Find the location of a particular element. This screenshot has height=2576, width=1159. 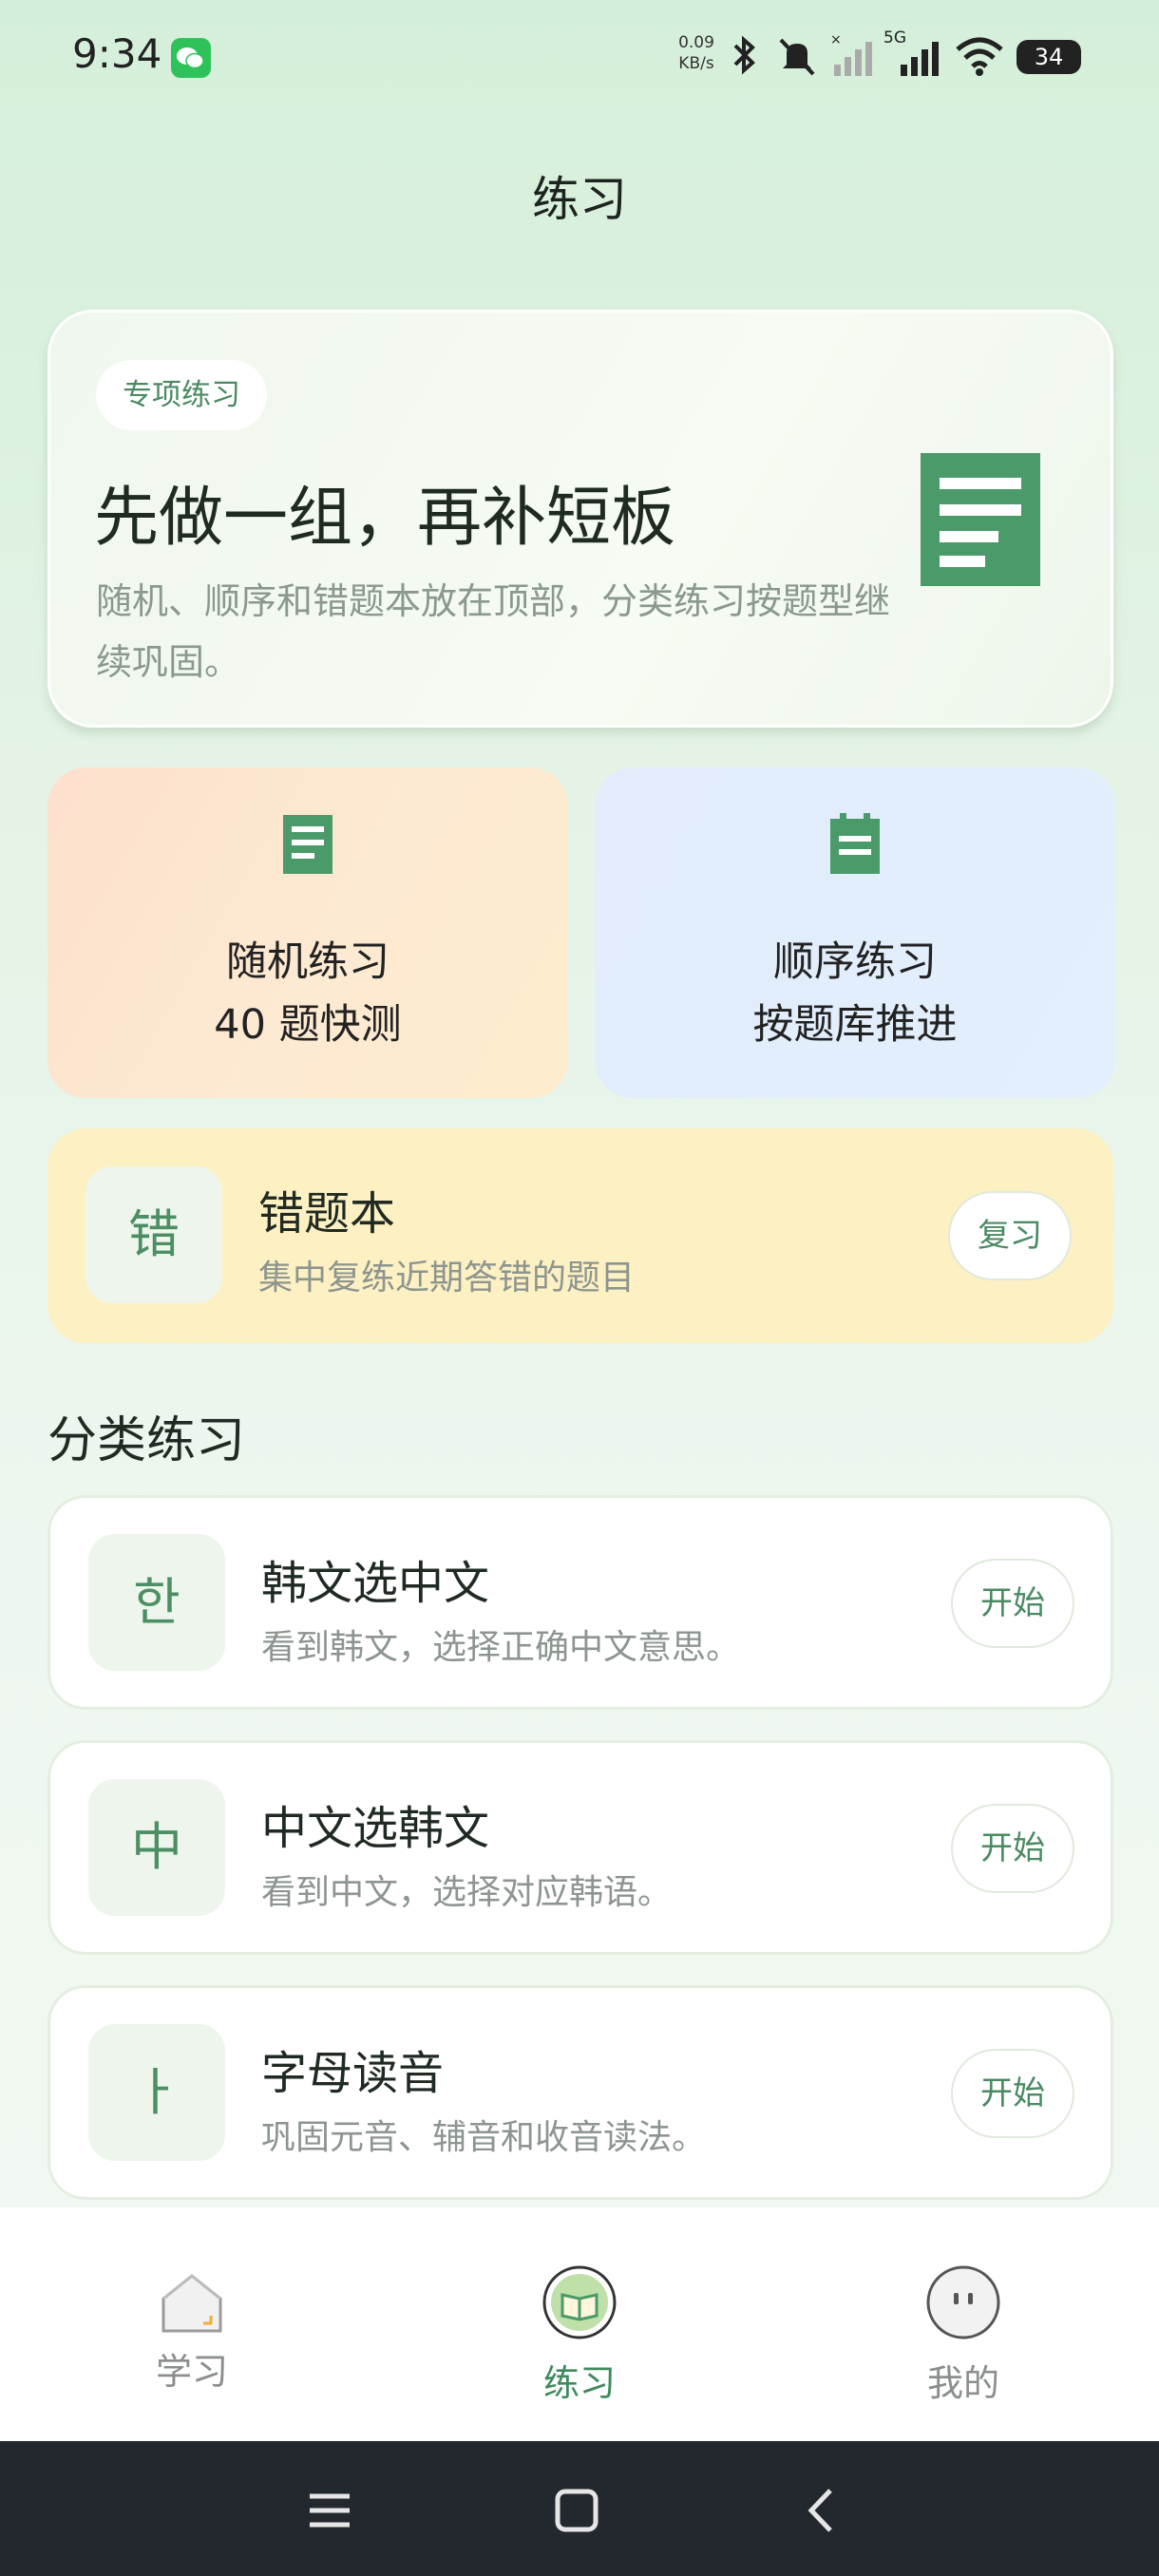

nav-label-practice: 练习 is located at coordinates (579, 2383).